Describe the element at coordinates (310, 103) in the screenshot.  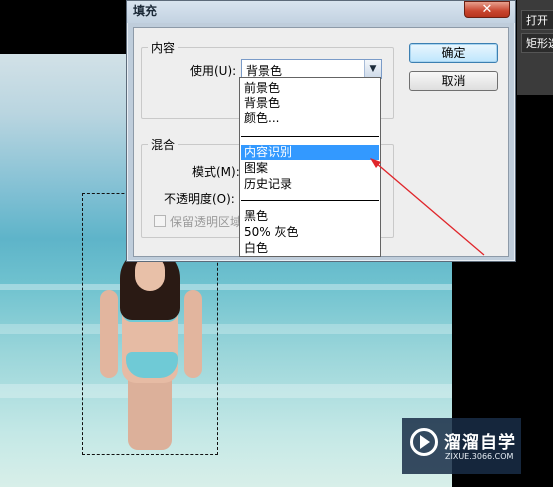
I see `option-background-color: 背景色` at that location.